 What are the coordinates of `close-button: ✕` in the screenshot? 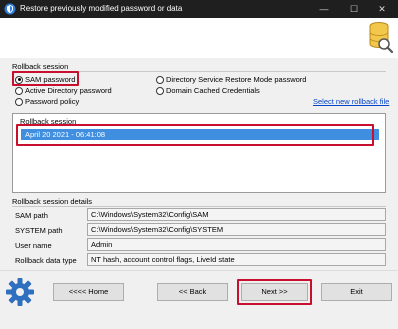 It's located at (382, 9).